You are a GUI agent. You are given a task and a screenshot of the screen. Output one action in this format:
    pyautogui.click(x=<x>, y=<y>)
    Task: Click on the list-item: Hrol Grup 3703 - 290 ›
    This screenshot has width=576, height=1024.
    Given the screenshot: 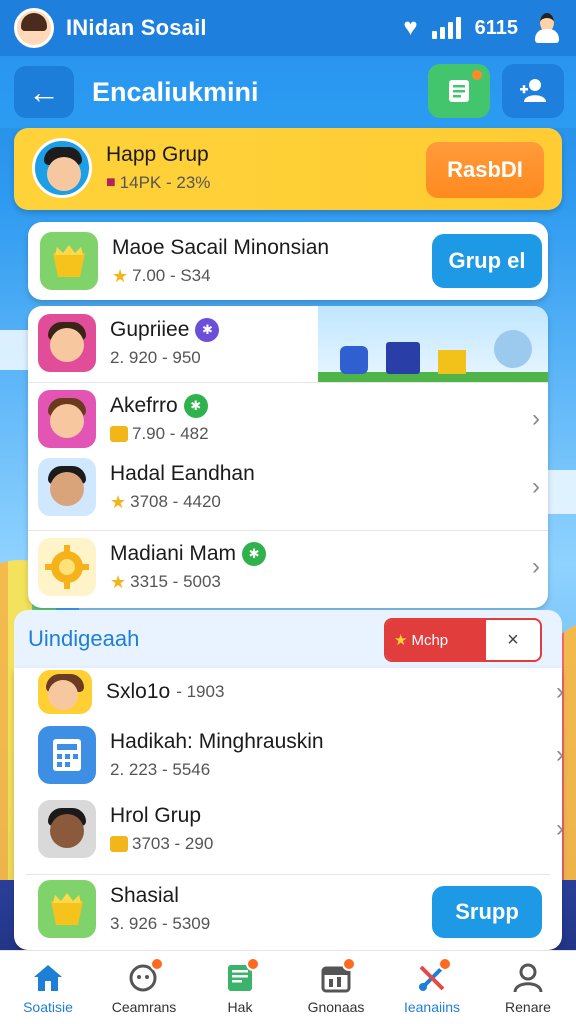 What is the action you would take?
    pyautogui.click(x=300, y=829)
    